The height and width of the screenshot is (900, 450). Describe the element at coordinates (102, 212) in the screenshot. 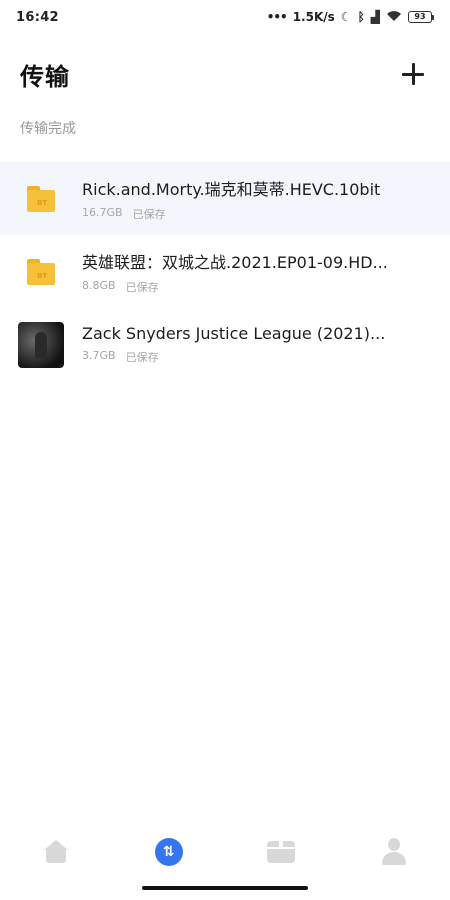

I see `item-size: 16.7GB` at that location.